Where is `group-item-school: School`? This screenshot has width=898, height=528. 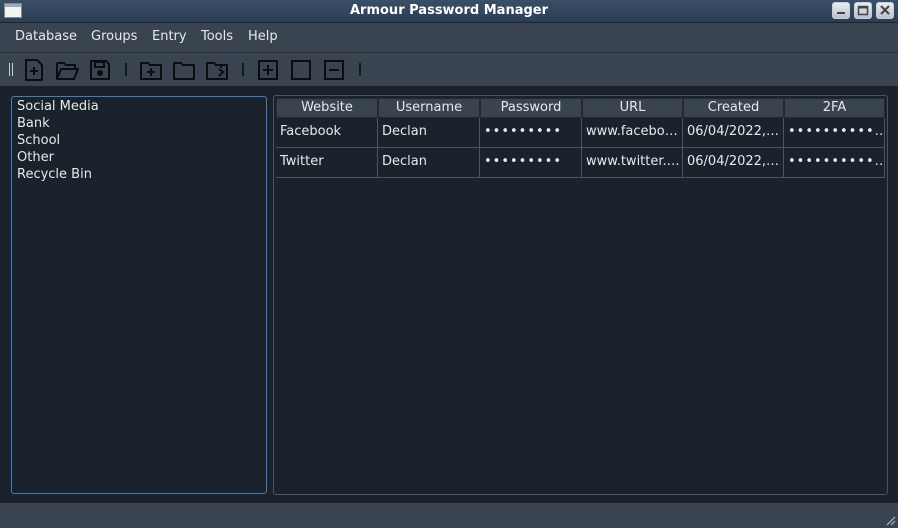
group-item-school: School is located at coordinates (38, 140).